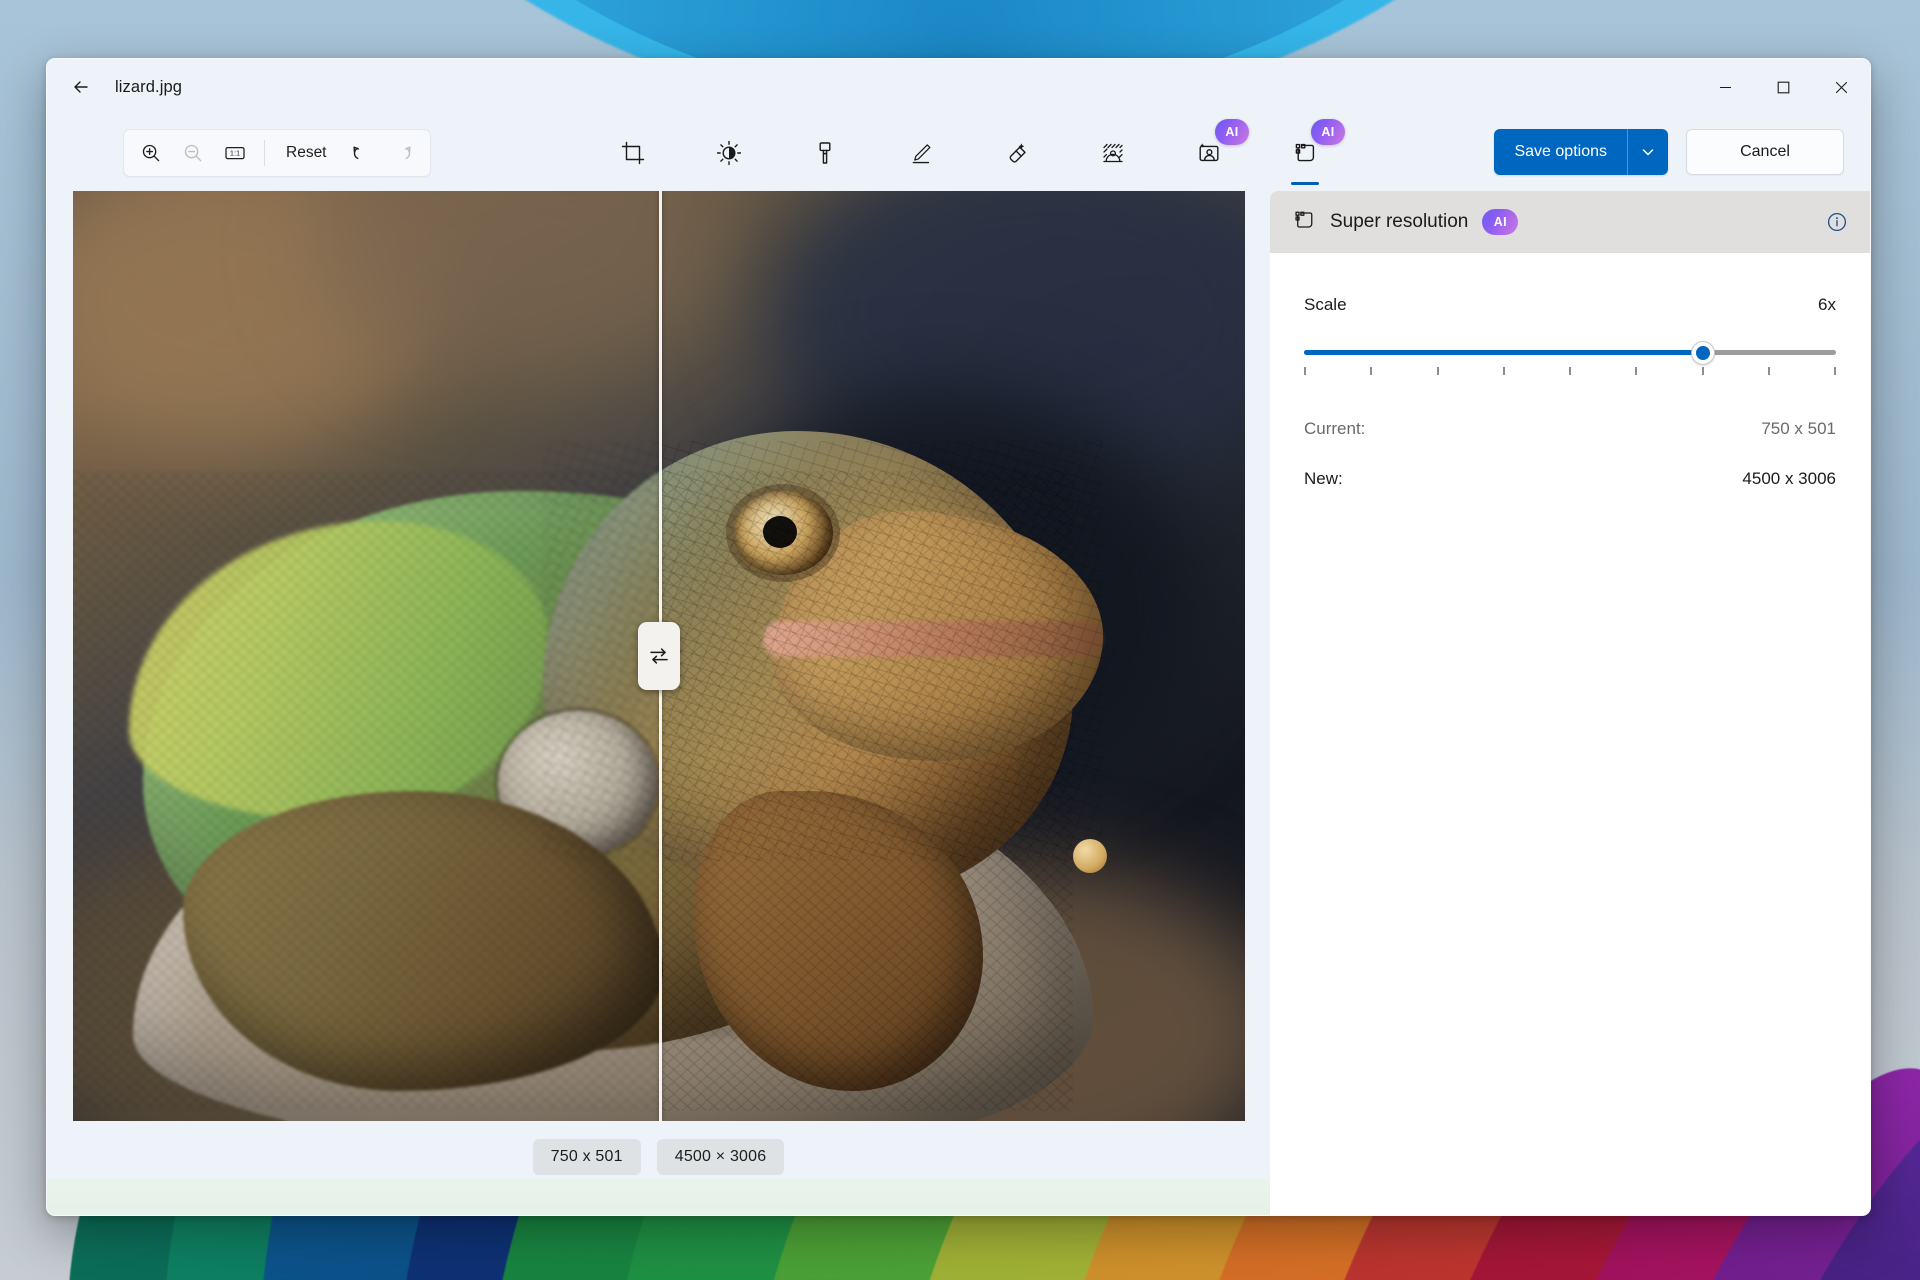 Image resolution: width=1920 pixels, height=1280 pixels. What do you see at coordinates (921, 153) in the screenshot?
I see `tool-markup` at bounding box center [921, 153].